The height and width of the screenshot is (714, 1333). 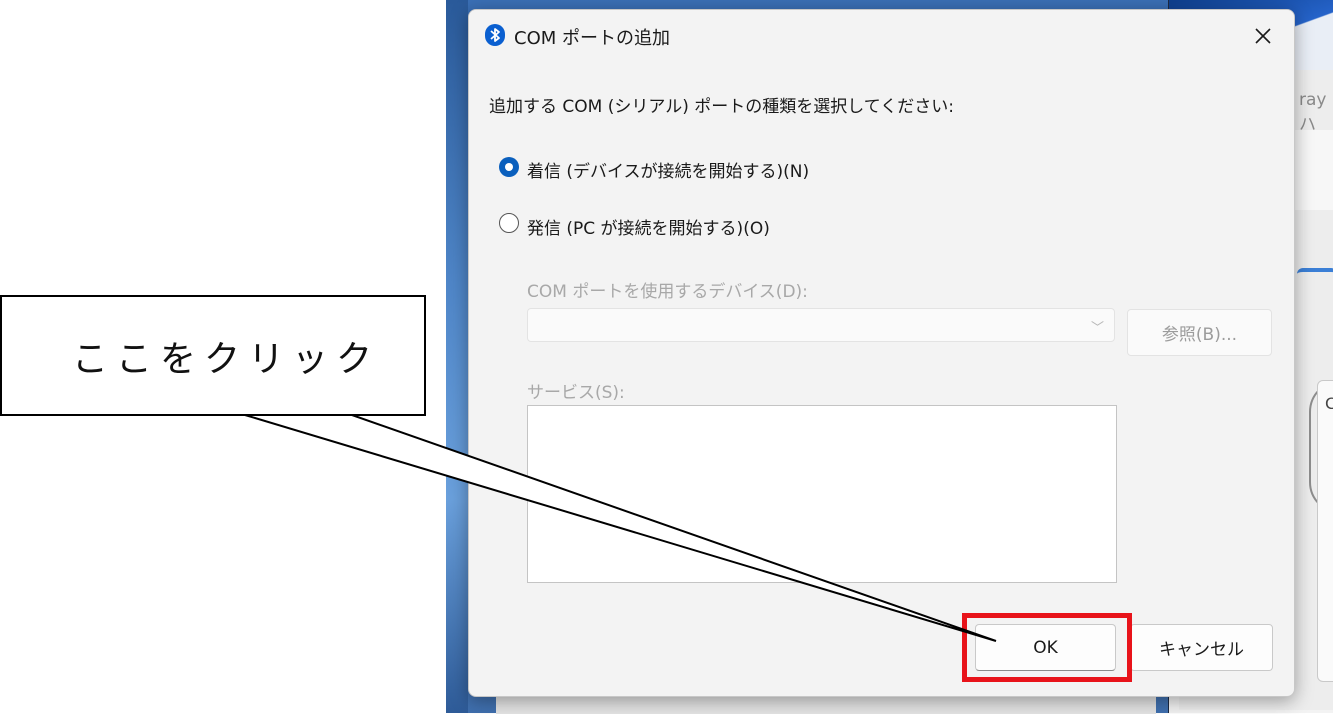 I want to click on desktop-wallpaper-strip, so click(x=457, y=356).